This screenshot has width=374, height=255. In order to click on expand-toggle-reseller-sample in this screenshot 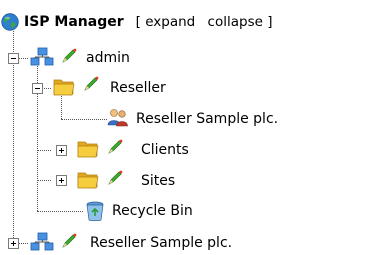, I will do `click(13, 243)`.